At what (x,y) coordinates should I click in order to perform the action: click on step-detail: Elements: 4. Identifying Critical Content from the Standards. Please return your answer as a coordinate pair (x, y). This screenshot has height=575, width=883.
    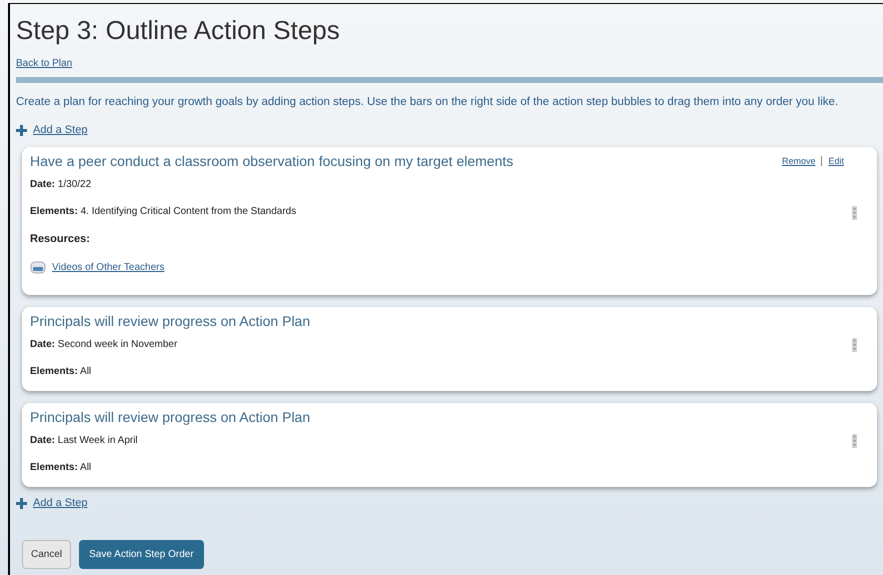
    Looking at the image, I should click on (164, 211).